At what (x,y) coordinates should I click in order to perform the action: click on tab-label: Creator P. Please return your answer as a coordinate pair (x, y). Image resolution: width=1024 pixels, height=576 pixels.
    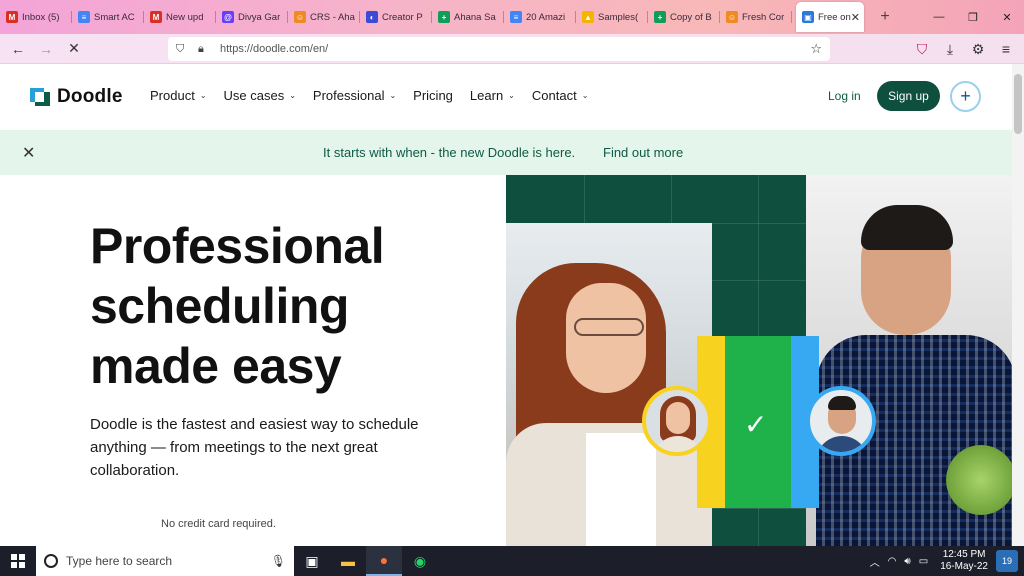
    Looking at the image, I should click on (402, 17).